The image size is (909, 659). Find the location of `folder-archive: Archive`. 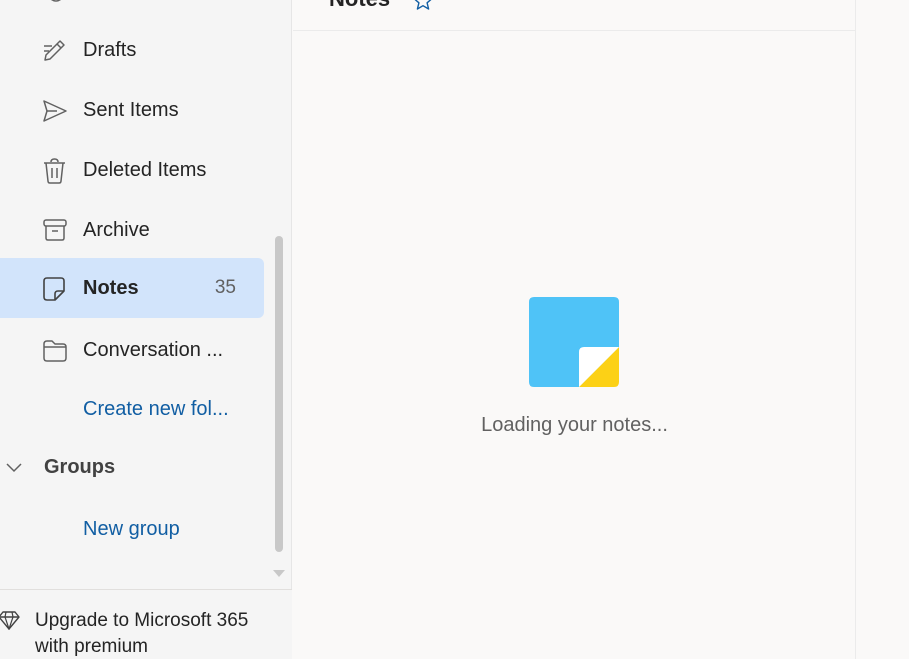

folder-archive: Archive is located at coordinates (132, 230).